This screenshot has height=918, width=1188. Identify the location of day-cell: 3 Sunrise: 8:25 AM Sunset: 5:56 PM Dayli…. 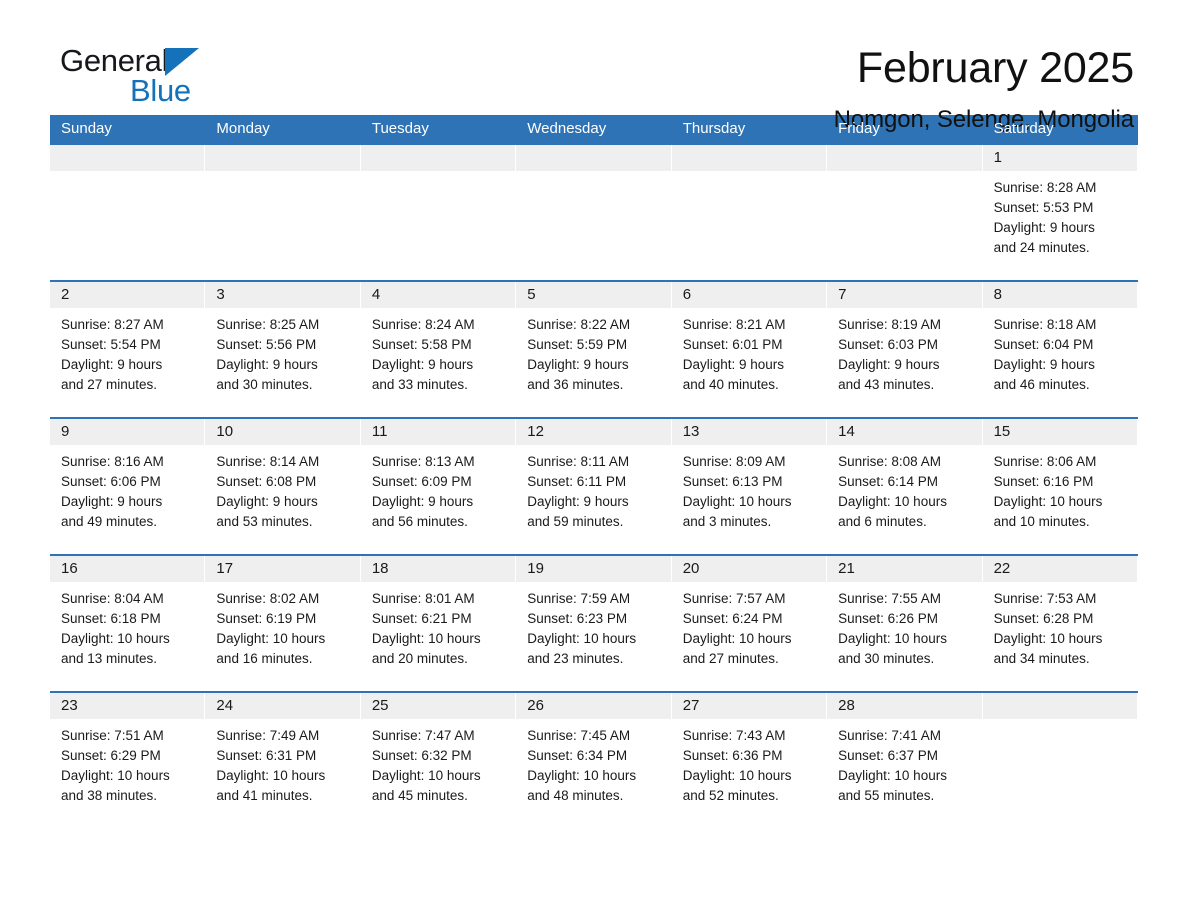
(283, 349).